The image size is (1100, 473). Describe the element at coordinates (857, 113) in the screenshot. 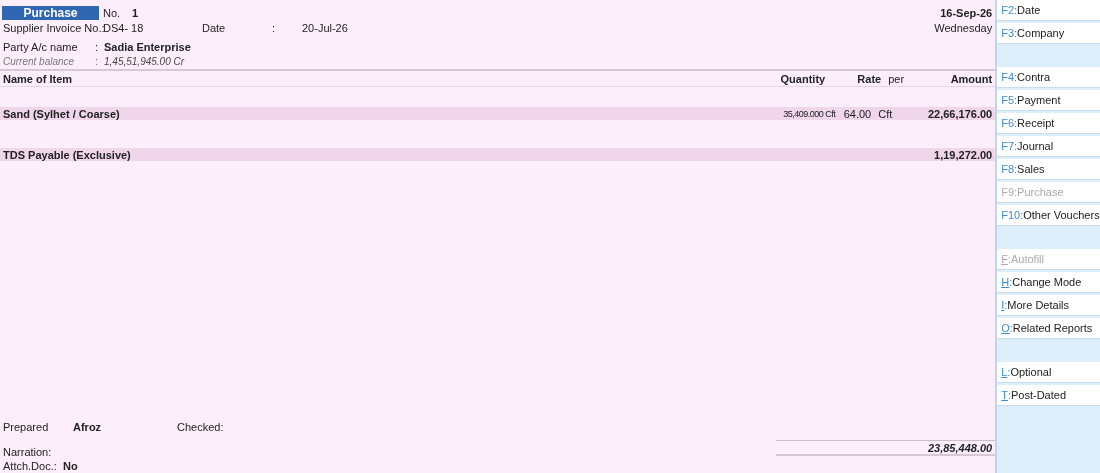

I see `item-rate: 64.00` at that location.